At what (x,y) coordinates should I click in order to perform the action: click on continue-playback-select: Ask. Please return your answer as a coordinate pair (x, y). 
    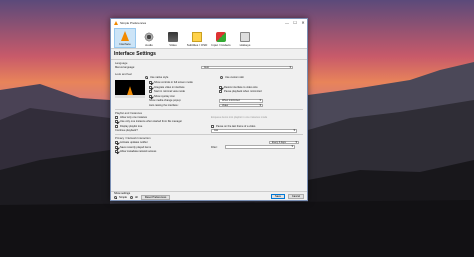
    Looking at the image, I should click on (254, 131).